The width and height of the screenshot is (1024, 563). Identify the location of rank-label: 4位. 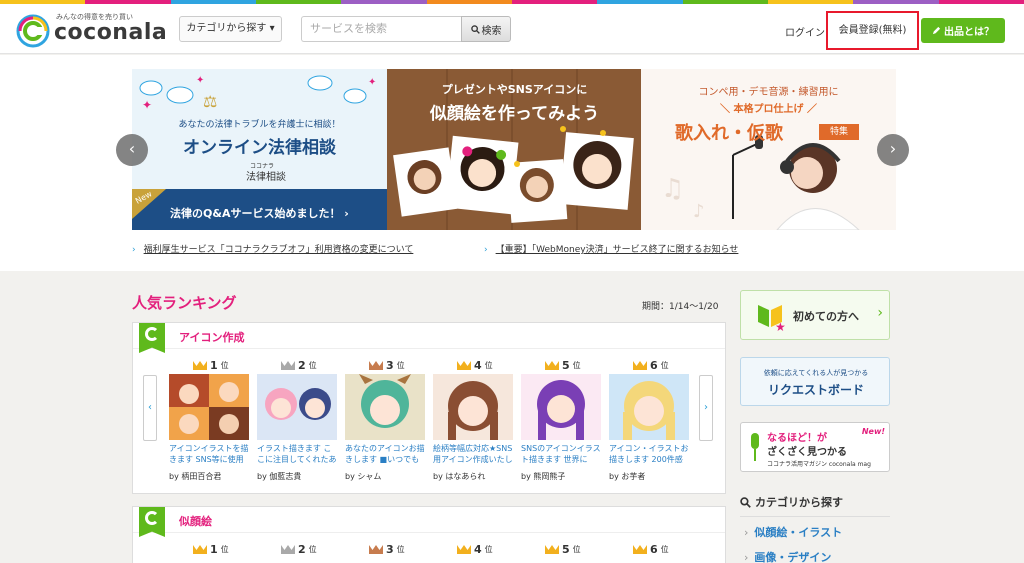
(475, 549).